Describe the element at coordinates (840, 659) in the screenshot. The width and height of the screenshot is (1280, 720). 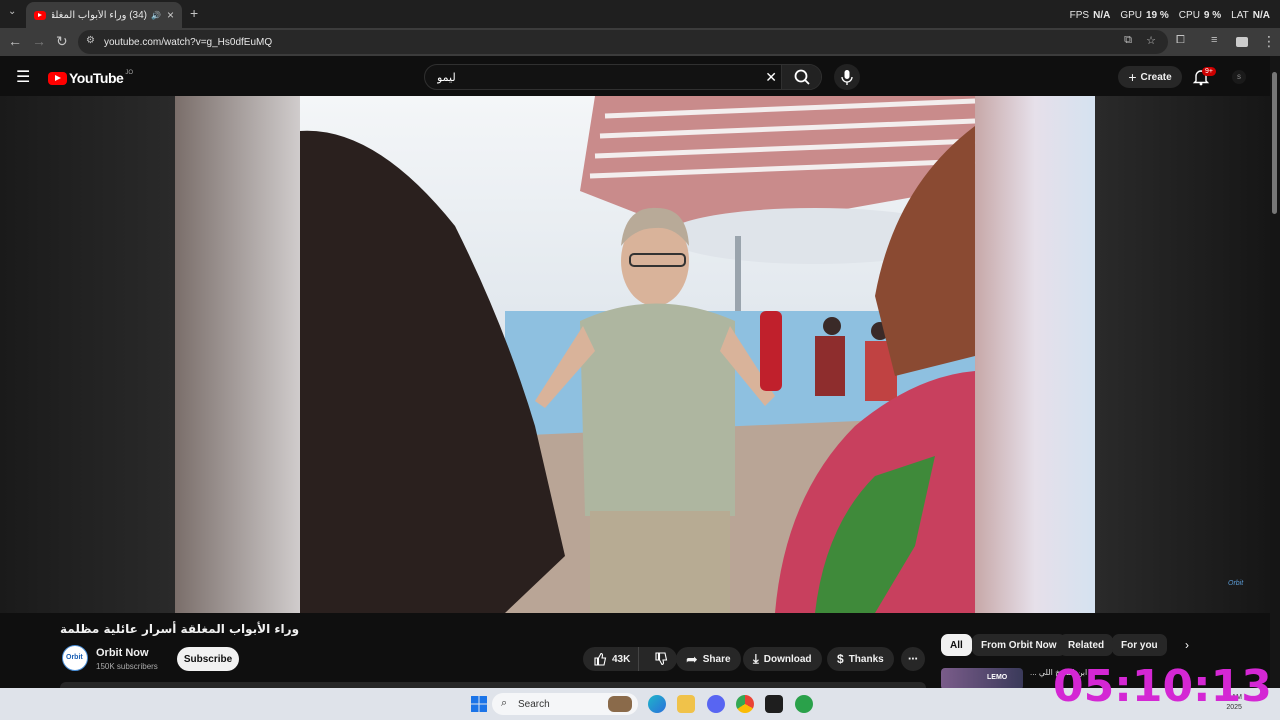
I see `thanks-icon: $` at that location.